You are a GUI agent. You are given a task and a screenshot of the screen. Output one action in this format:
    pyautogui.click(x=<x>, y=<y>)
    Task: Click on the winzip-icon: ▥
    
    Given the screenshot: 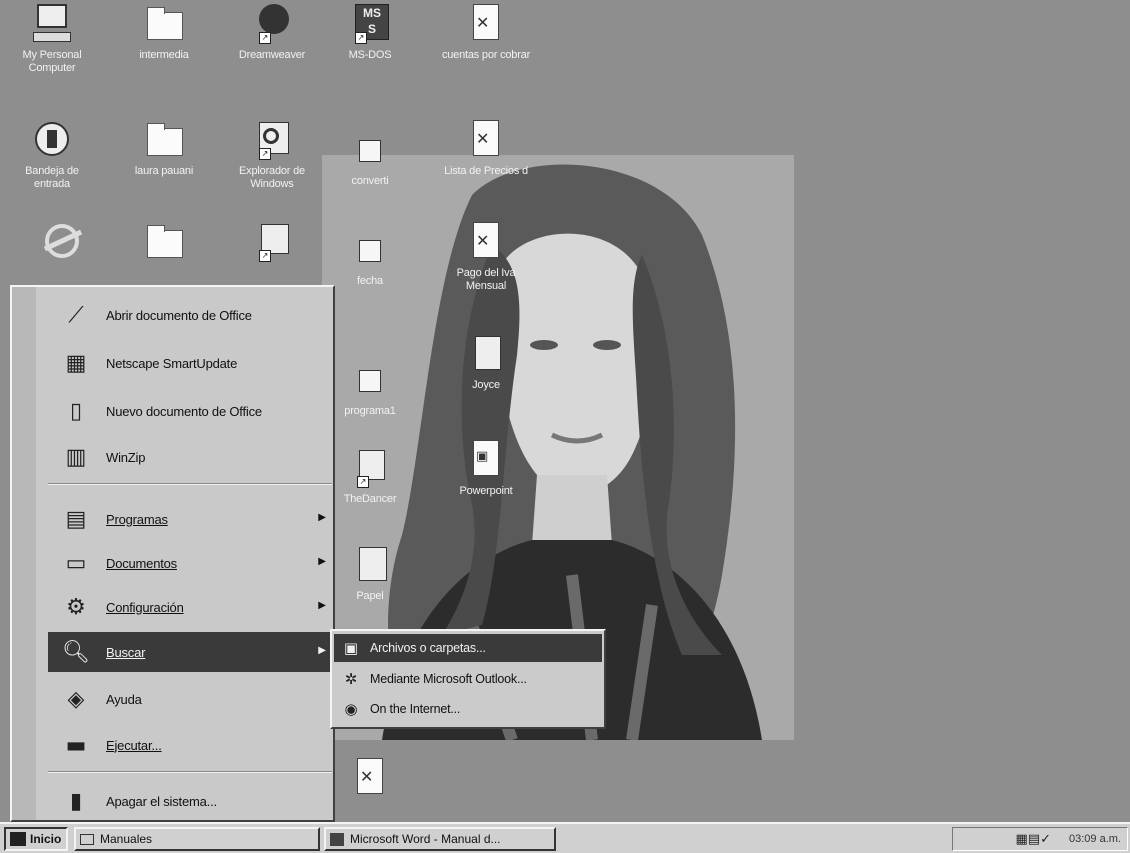 What is the action you would take?
    pyautogui.click(x=76, y=457)
    